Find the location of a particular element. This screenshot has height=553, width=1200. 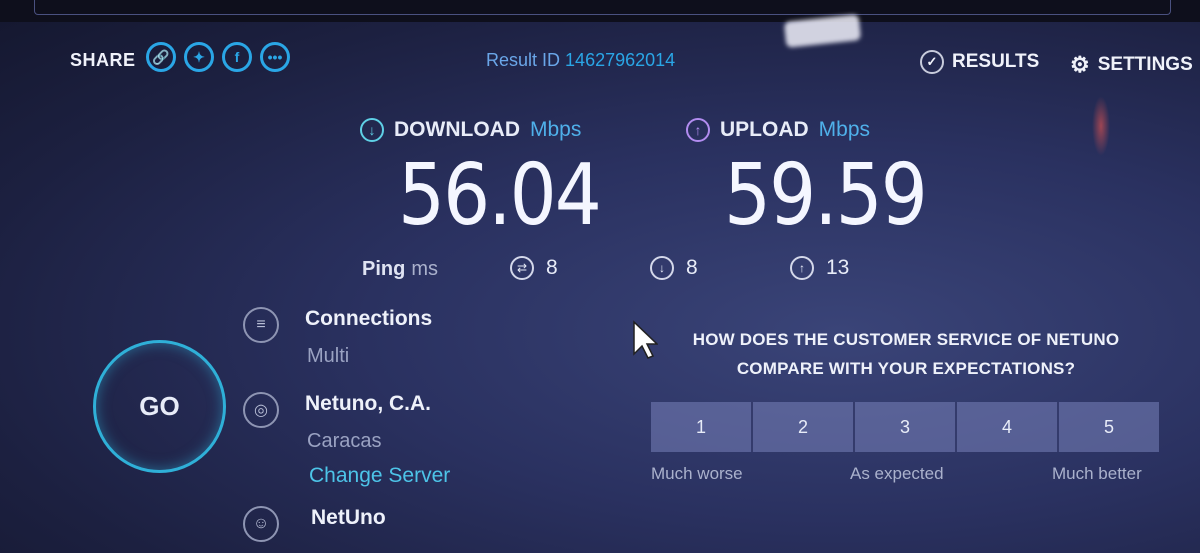

download-unit: Mbps is located at coordinates (555, 129).